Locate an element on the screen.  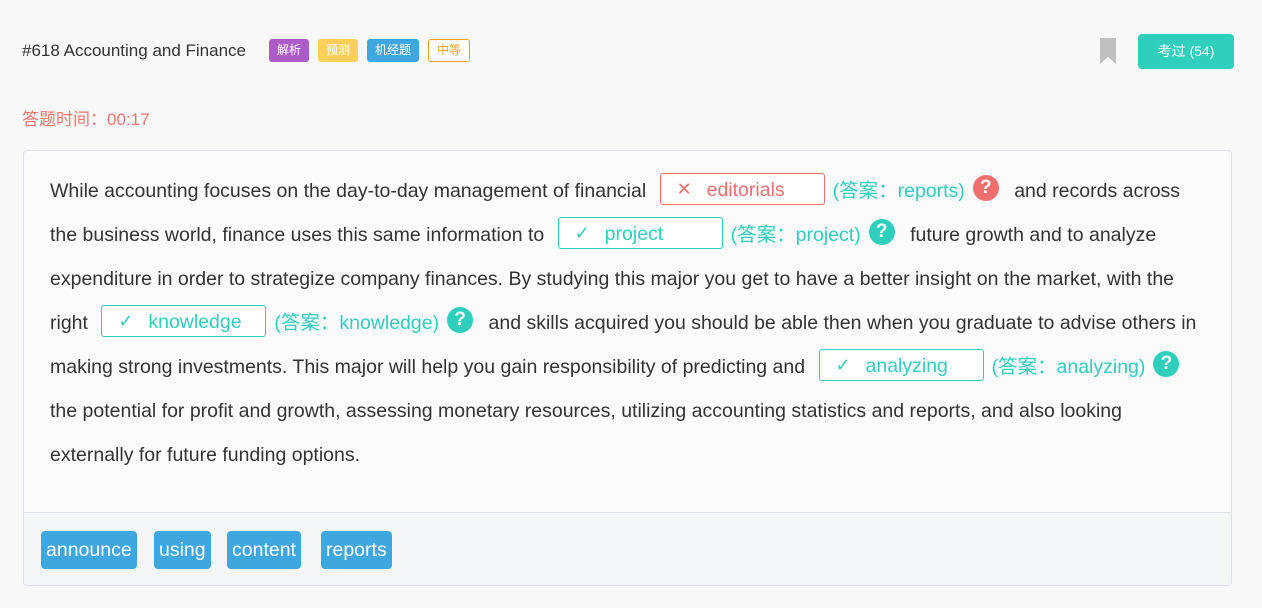
word-option-using: using is located at coordinates (182, 550).